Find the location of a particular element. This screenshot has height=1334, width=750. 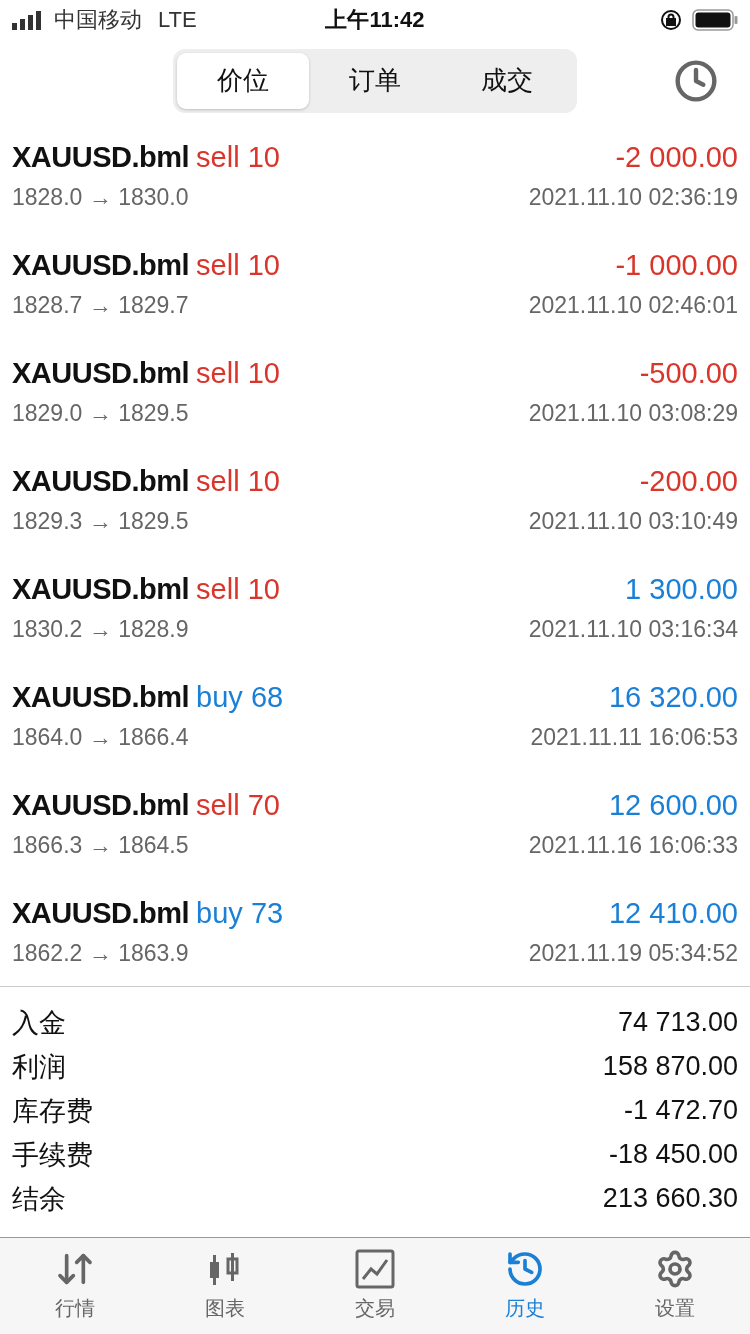

carrier-name: 中国移动 is located at coordinates (98, 19).